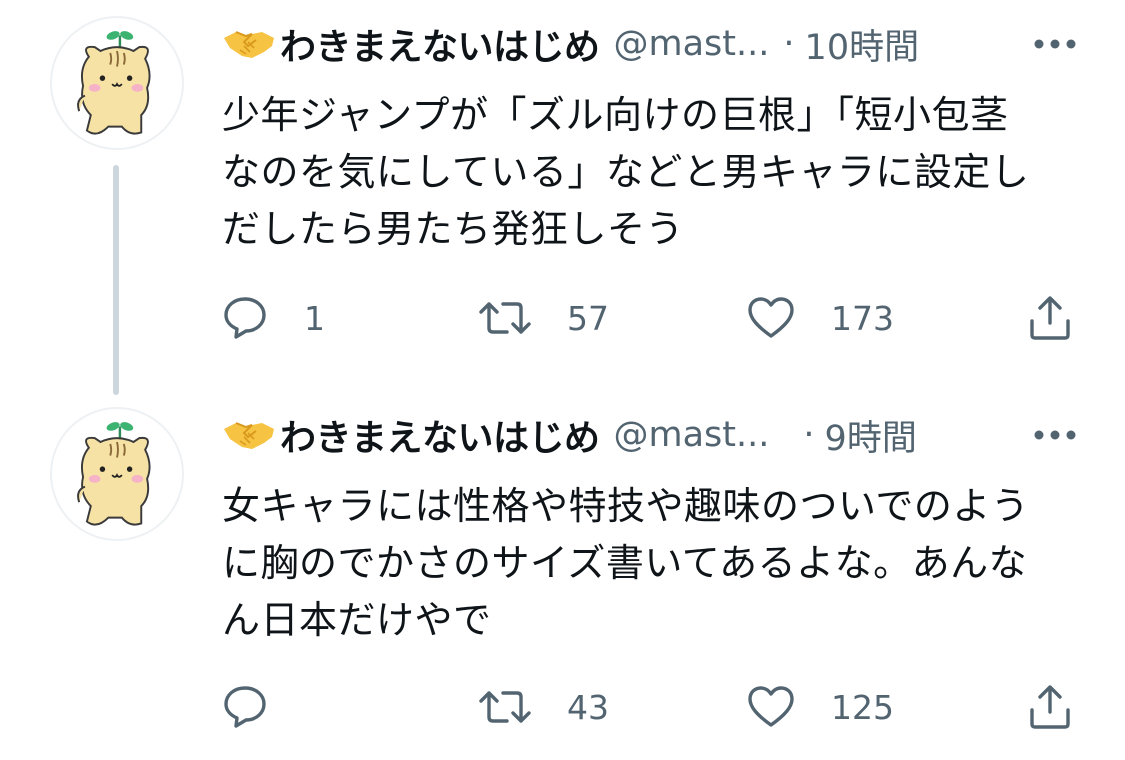  I want to click on reply-button: 1, so click(273, 318).